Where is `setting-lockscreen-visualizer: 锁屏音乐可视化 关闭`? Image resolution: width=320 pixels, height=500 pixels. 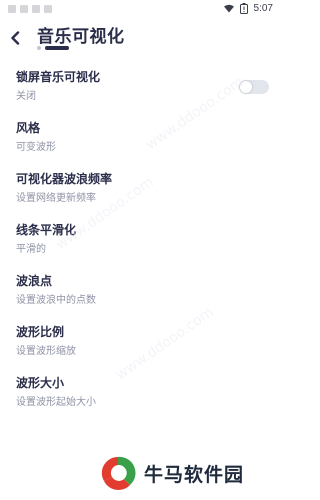
setting-lockscreen-visualizer: 锁屏音乐可视化 关闭 is located at coordinates (140, 87).